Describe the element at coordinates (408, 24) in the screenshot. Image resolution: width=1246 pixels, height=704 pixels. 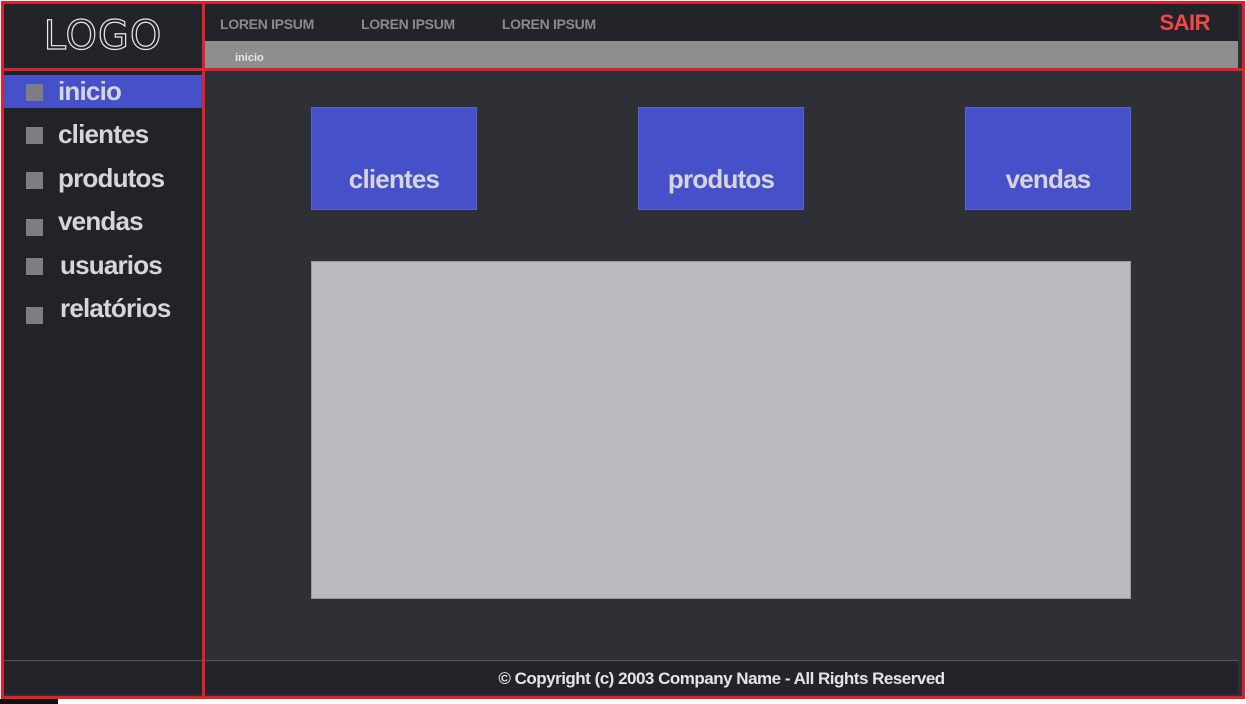
I see `top-nav-item-2: LOREN IPSUM` at that location.